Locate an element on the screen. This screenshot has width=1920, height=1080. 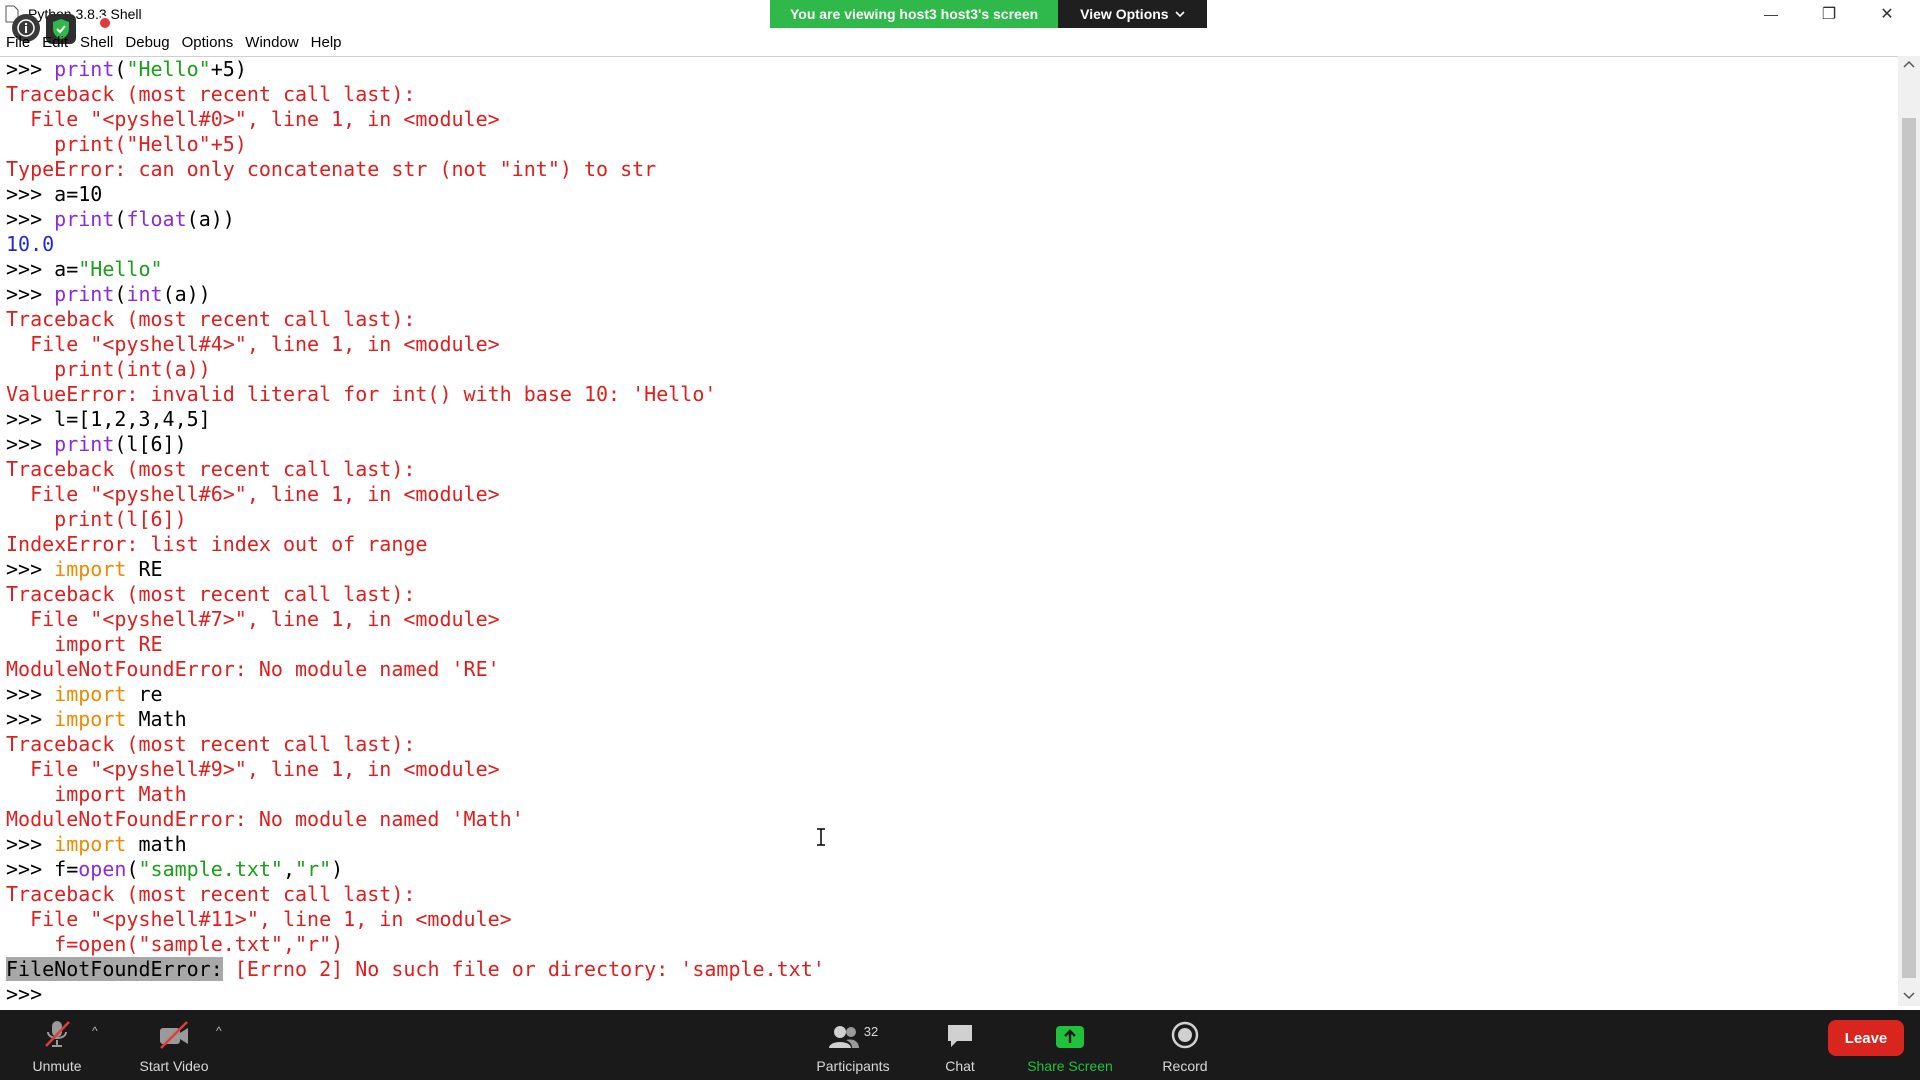
view-options-button: View Options is located at coordinates (1132, 14).